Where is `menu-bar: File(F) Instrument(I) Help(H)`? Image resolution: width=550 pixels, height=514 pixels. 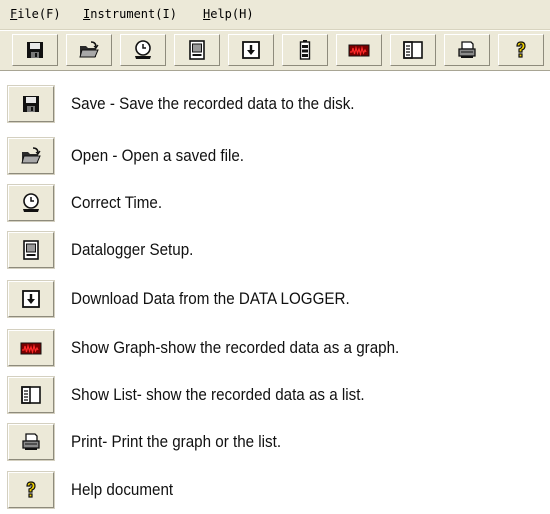 menu-bar: File(F) Instrument(I) Help(H) is located at coordinates (275, 15).